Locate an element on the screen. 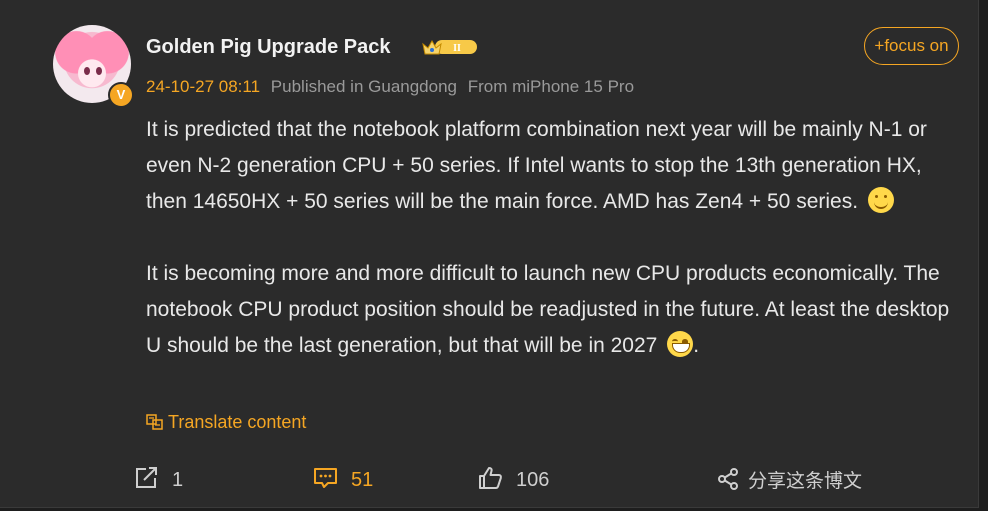  repost-count: 1 is located at coordinates (178, 480).